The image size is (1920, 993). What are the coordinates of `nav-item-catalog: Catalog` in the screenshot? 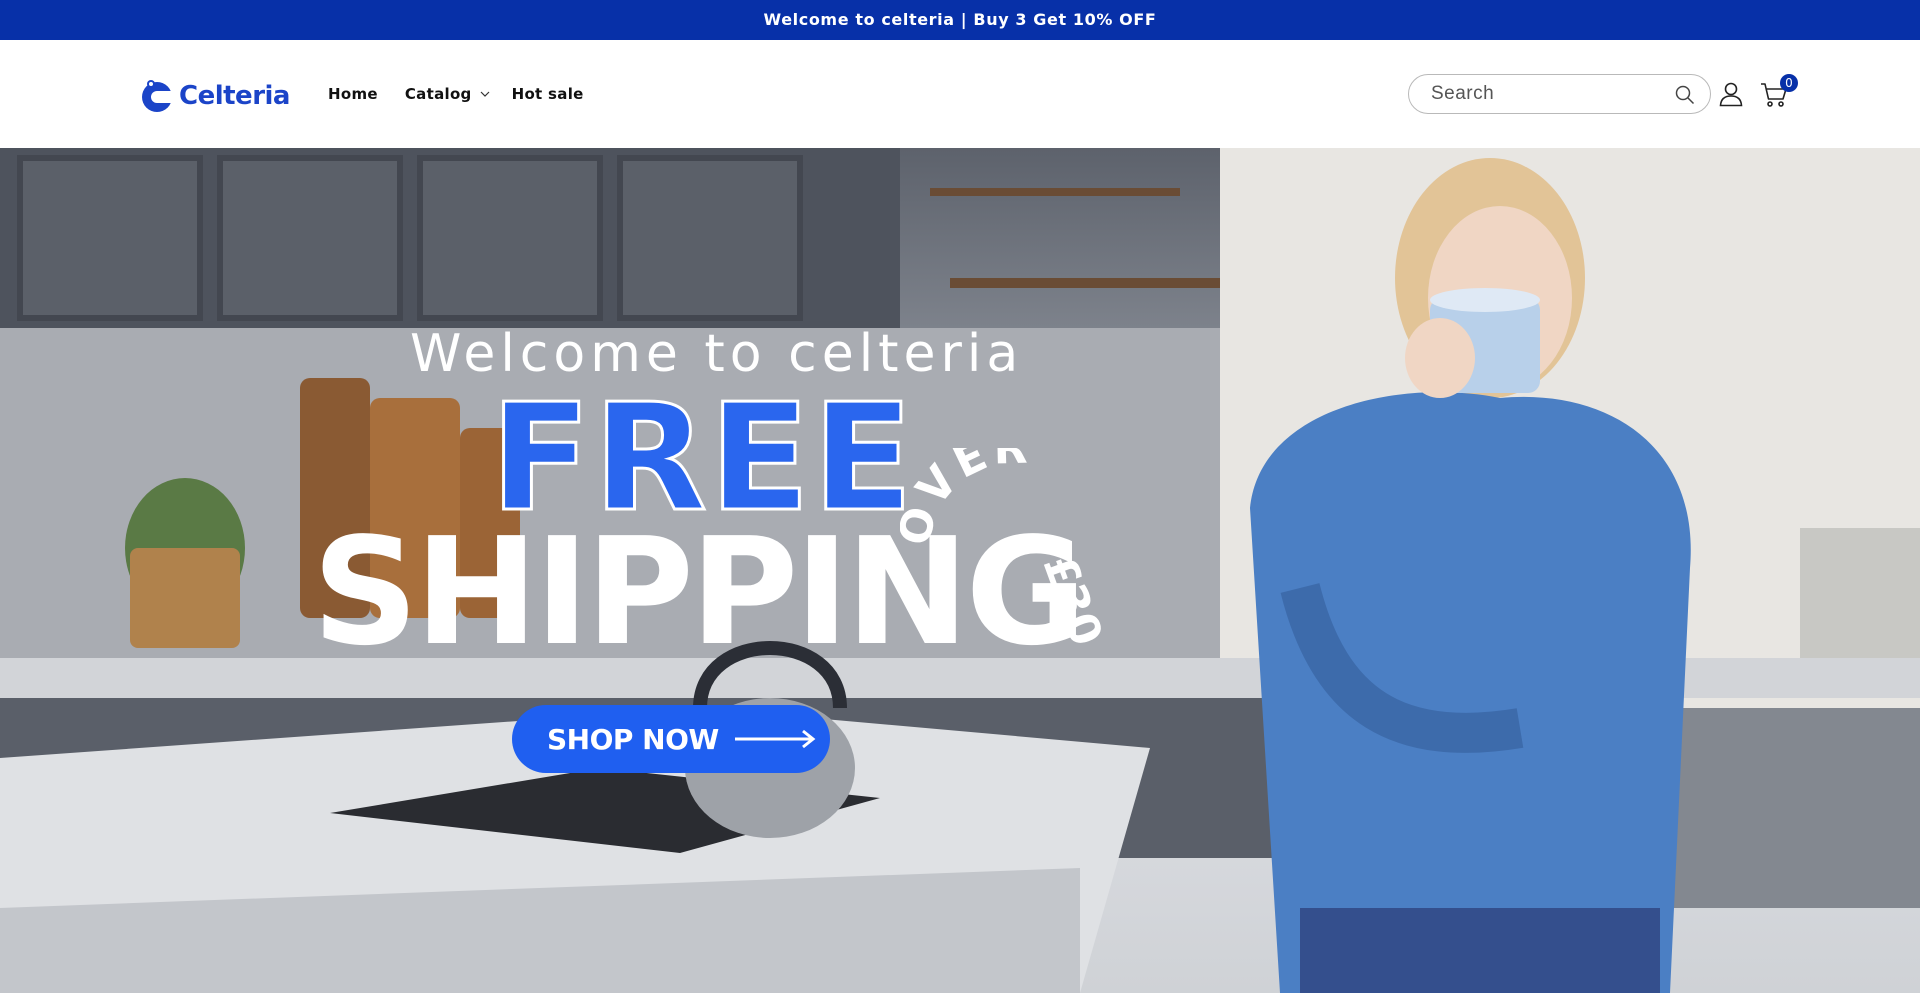 It's located at (447, 94).